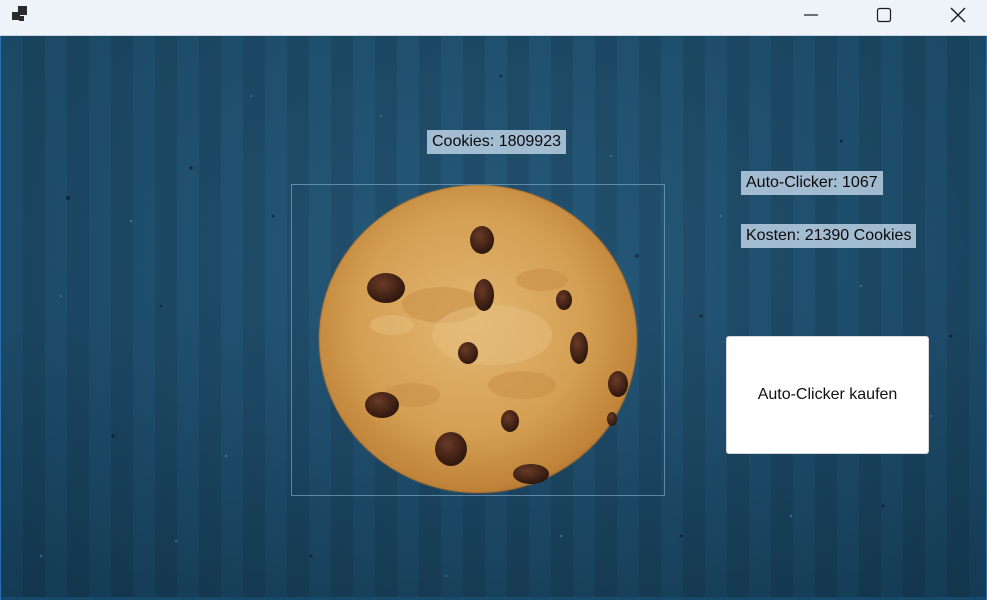 The image size is (987, 600). I want to click on minimize-button, so click(811, 15).